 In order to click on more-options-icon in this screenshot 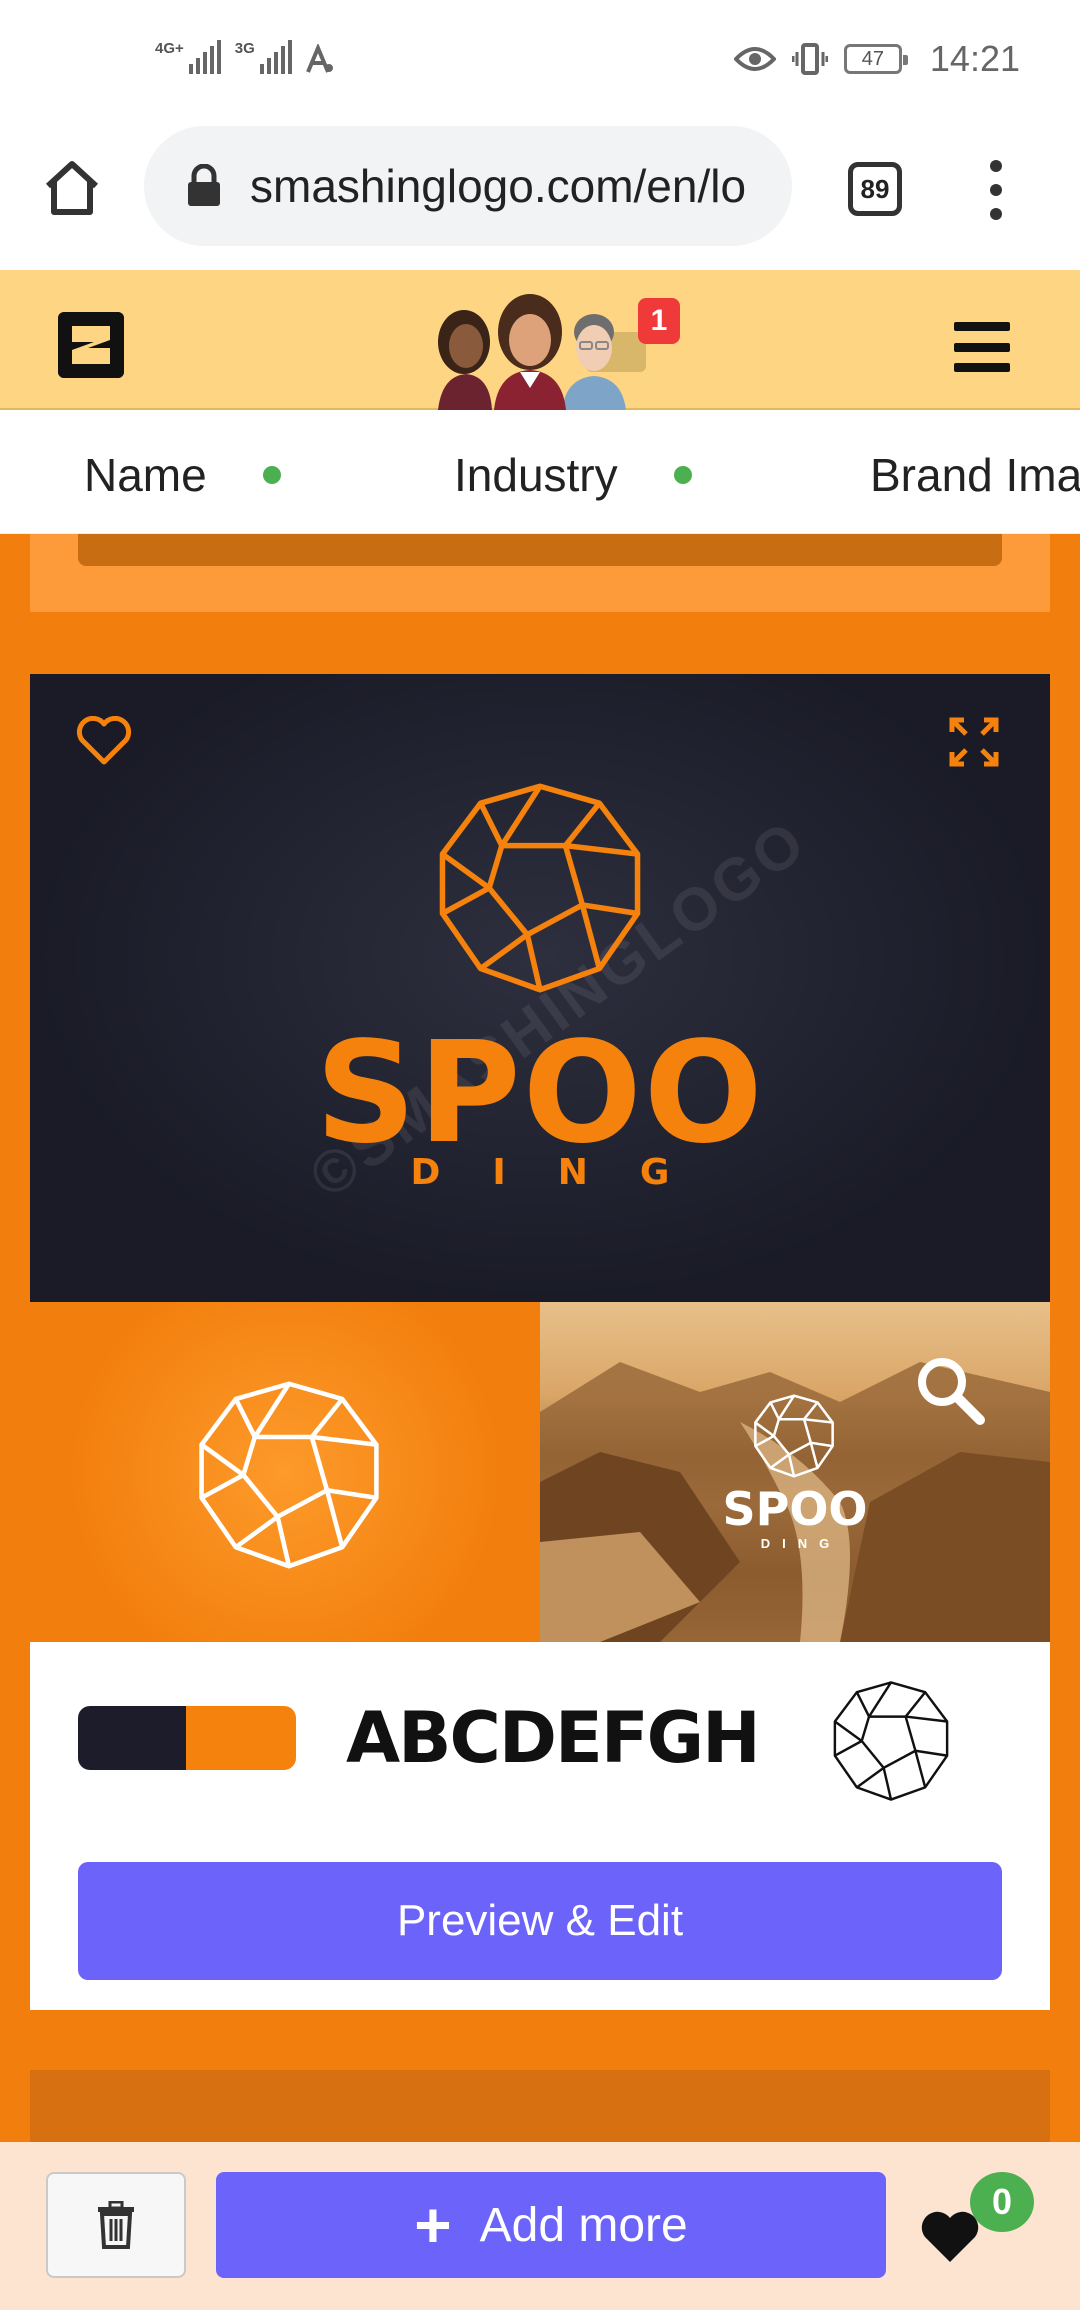, I will do `click(996, 190)`.